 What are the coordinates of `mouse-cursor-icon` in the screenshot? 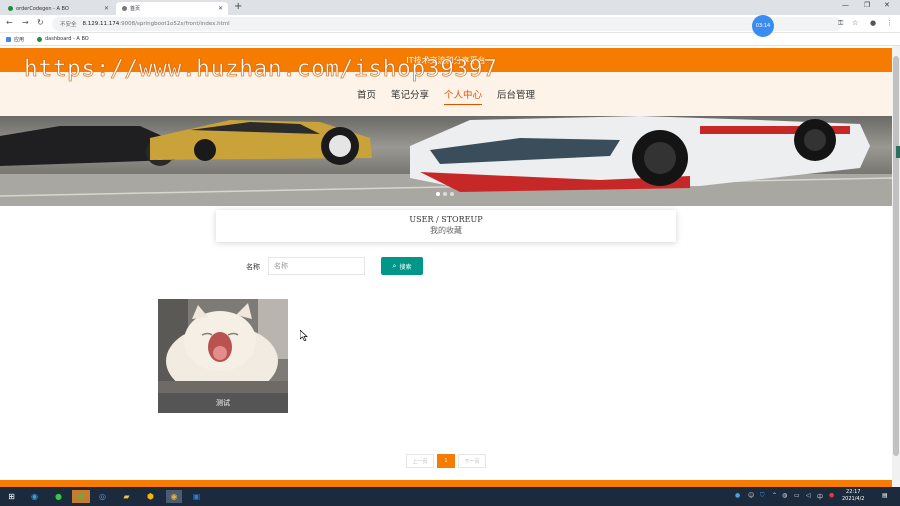 It's located at (304, 335).